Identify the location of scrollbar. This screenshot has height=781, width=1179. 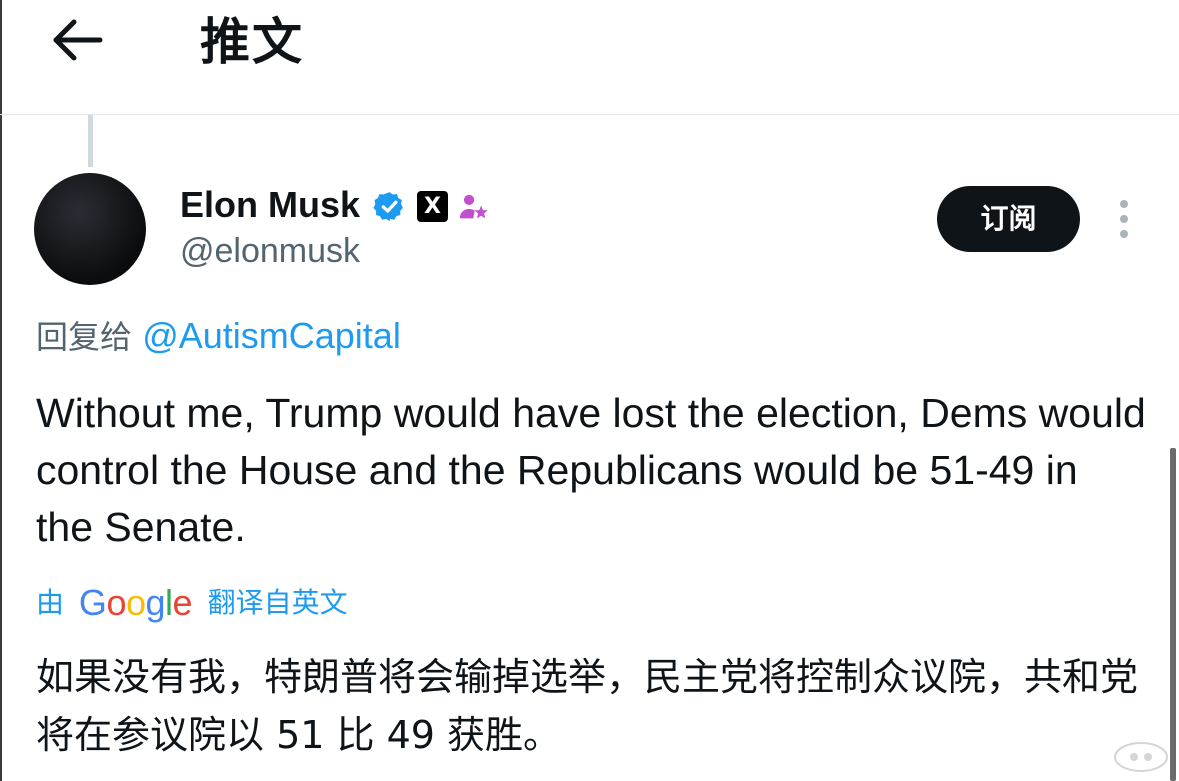
(1173, 614).